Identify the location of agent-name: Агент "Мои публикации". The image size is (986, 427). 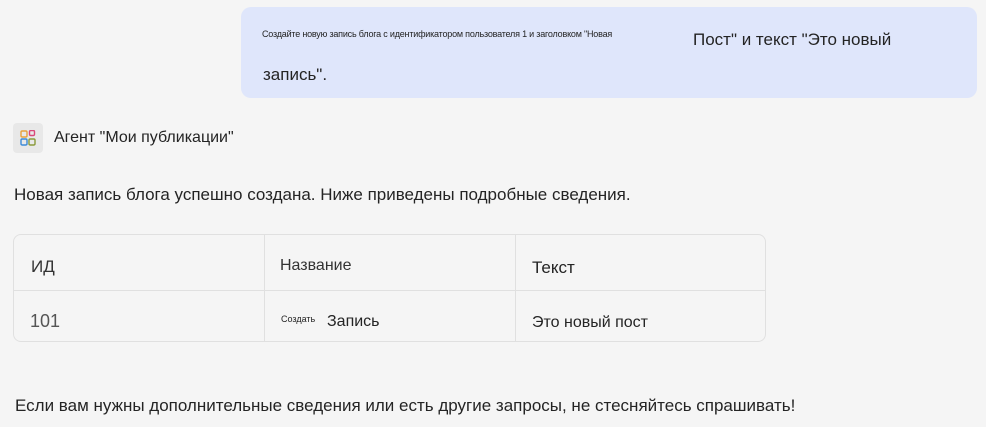
(144, 137).